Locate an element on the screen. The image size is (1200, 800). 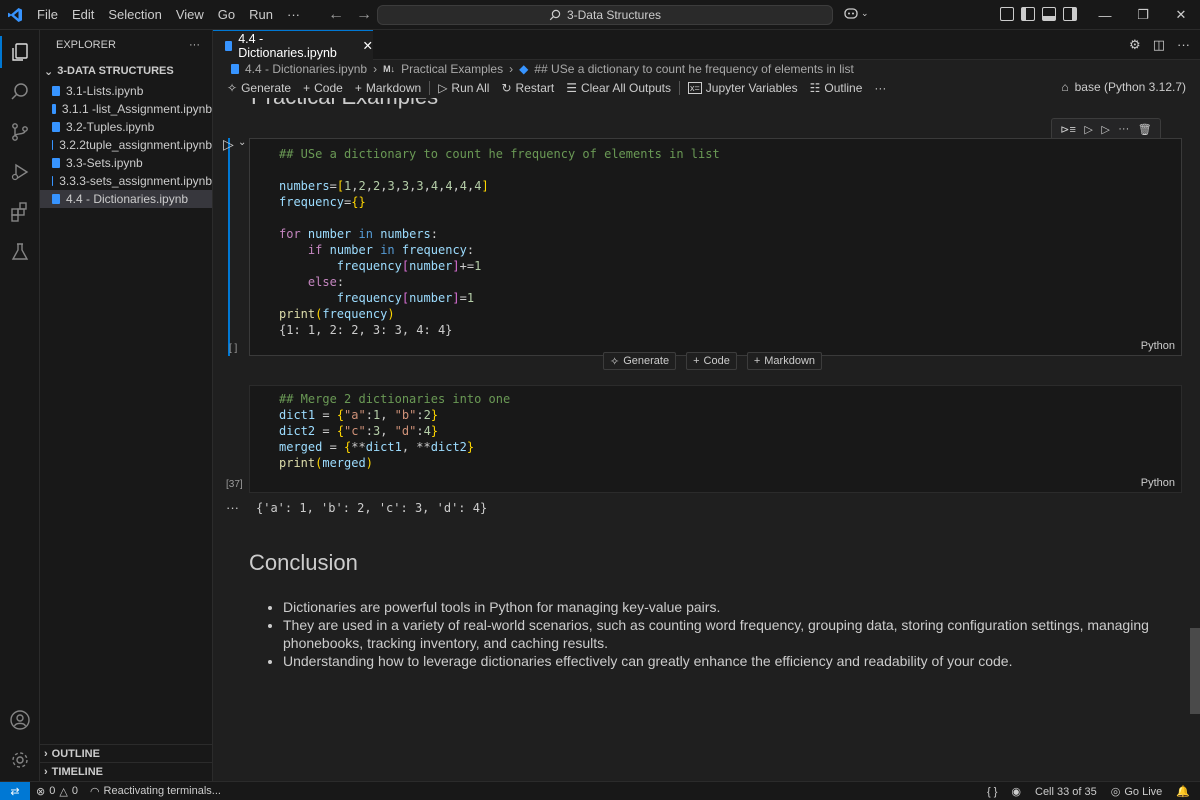
run-debug-icon is located at coordinates (20, 172).